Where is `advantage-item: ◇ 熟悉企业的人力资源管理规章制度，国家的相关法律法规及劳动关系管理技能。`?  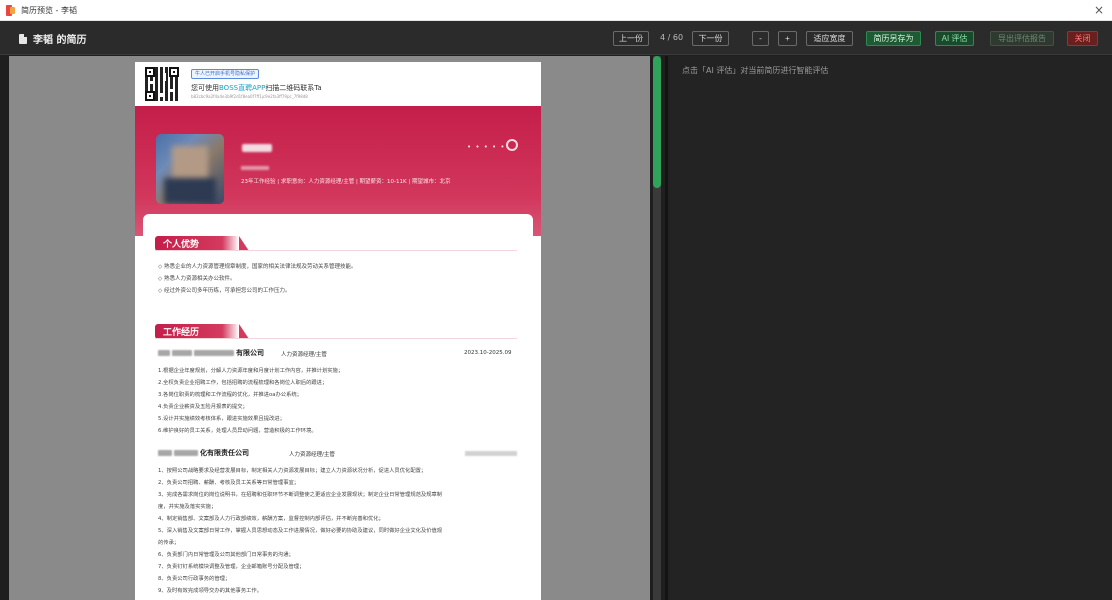 advantage-item: ◇ 熟悉企业的人力资源管理规章制度，国家的相关法律法规及劳动关系管理技能。 is located at coordinates (257, 267).